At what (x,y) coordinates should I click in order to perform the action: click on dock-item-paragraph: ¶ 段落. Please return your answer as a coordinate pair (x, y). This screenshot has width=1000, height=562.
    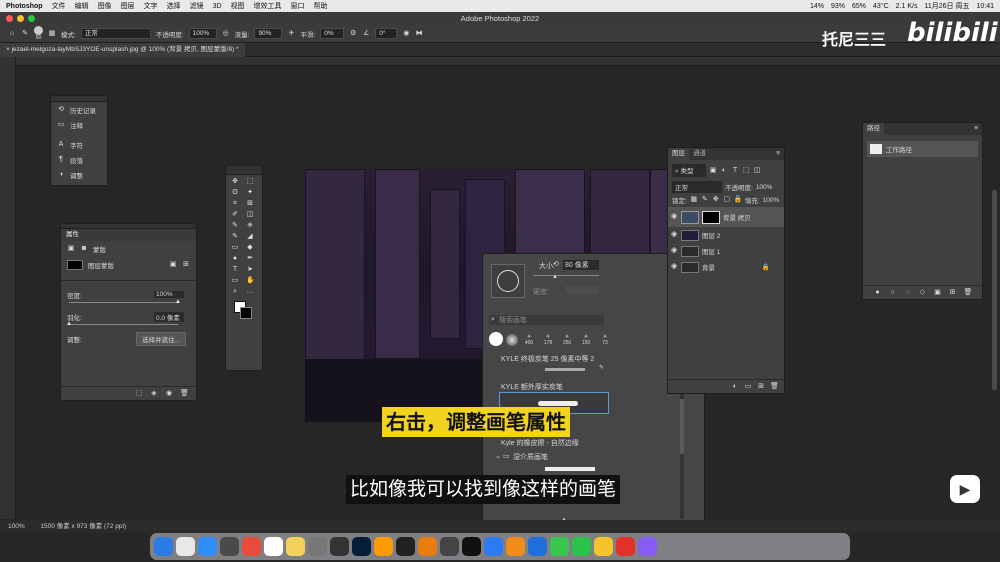
    Looking at the image, I should click on (79, 159).